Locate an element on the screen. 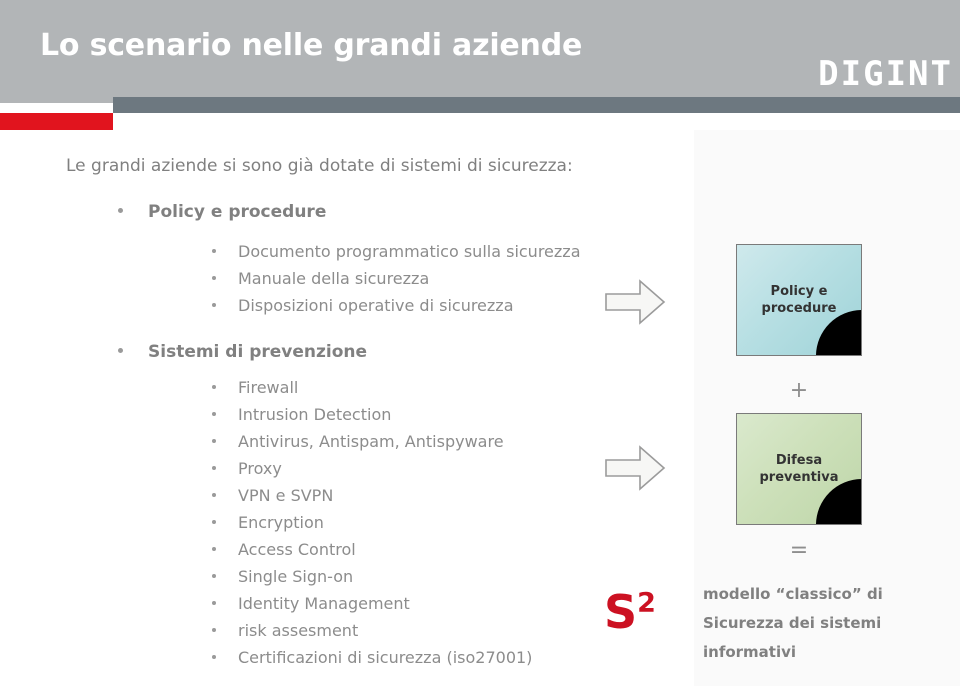  list-item-label: Access Control is located at coordinates (297, 549).